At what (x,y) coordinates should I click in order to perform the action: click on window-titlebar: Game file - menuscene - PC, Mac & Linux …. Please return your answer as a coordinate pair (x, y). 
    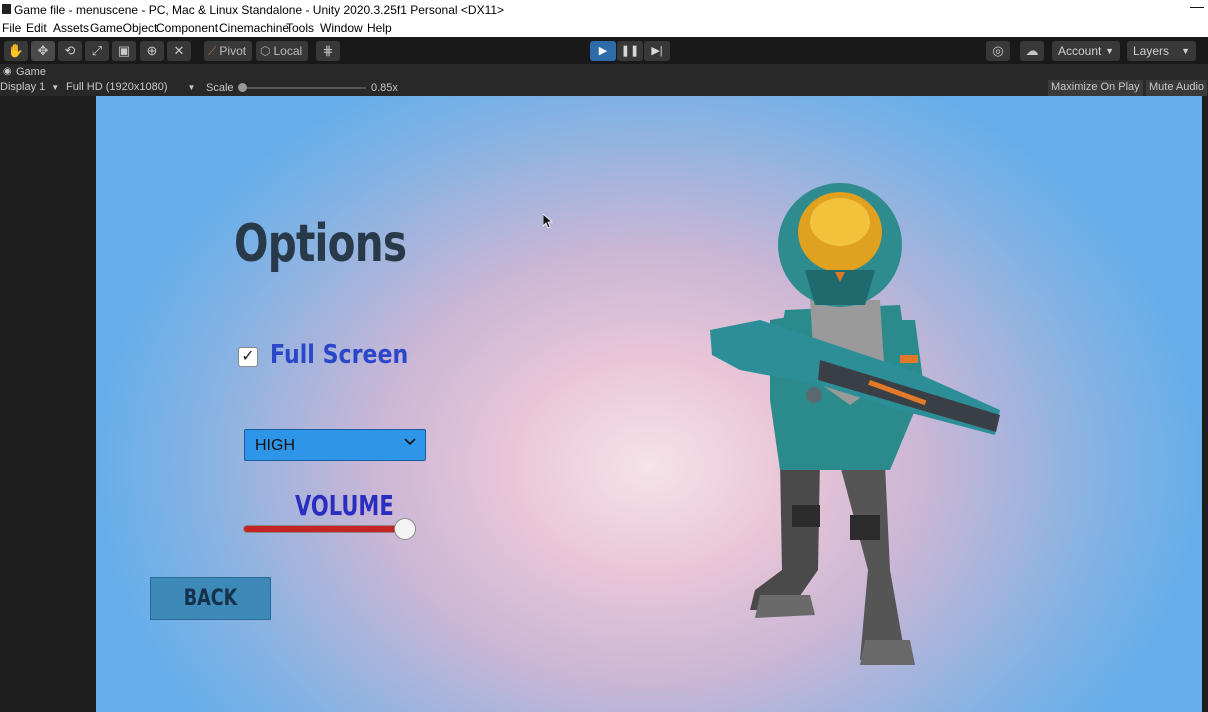
    Looking at the image, I should click on (604, 9).